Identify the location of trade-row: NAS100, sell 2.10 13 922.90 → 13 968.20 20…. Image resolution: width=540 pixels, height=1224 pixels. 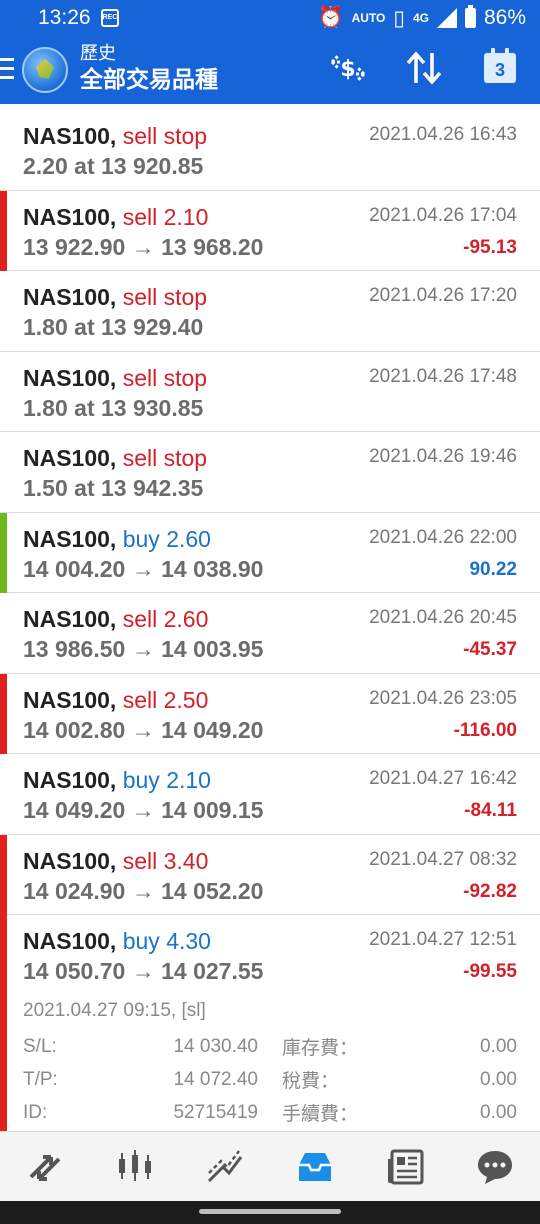
(270, 230).